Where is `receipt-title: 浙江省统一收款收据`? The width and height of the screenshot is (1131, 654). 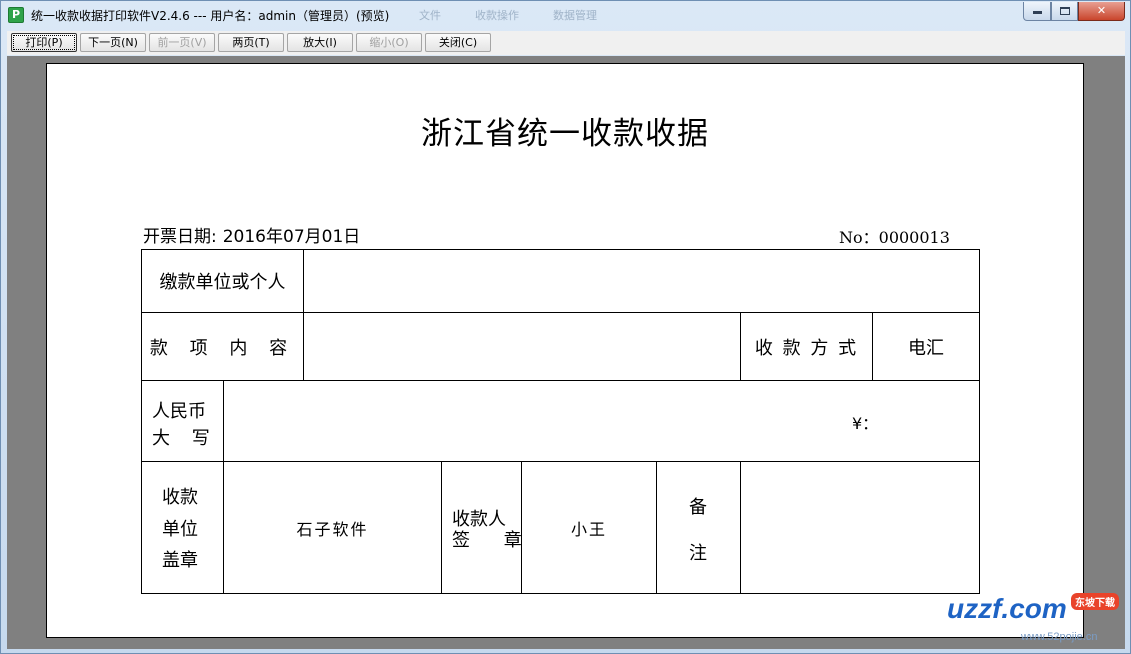
receipt-title: 浙江省统一收款收据 is located at coordinates (565, 134).